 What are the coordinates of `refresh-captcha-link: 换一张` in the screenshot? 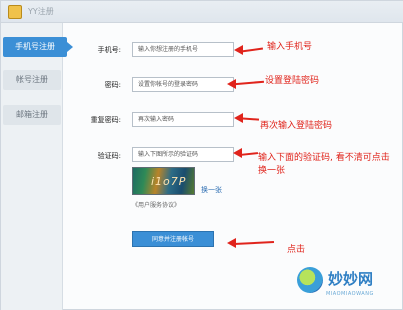 It's located at (211, 190).